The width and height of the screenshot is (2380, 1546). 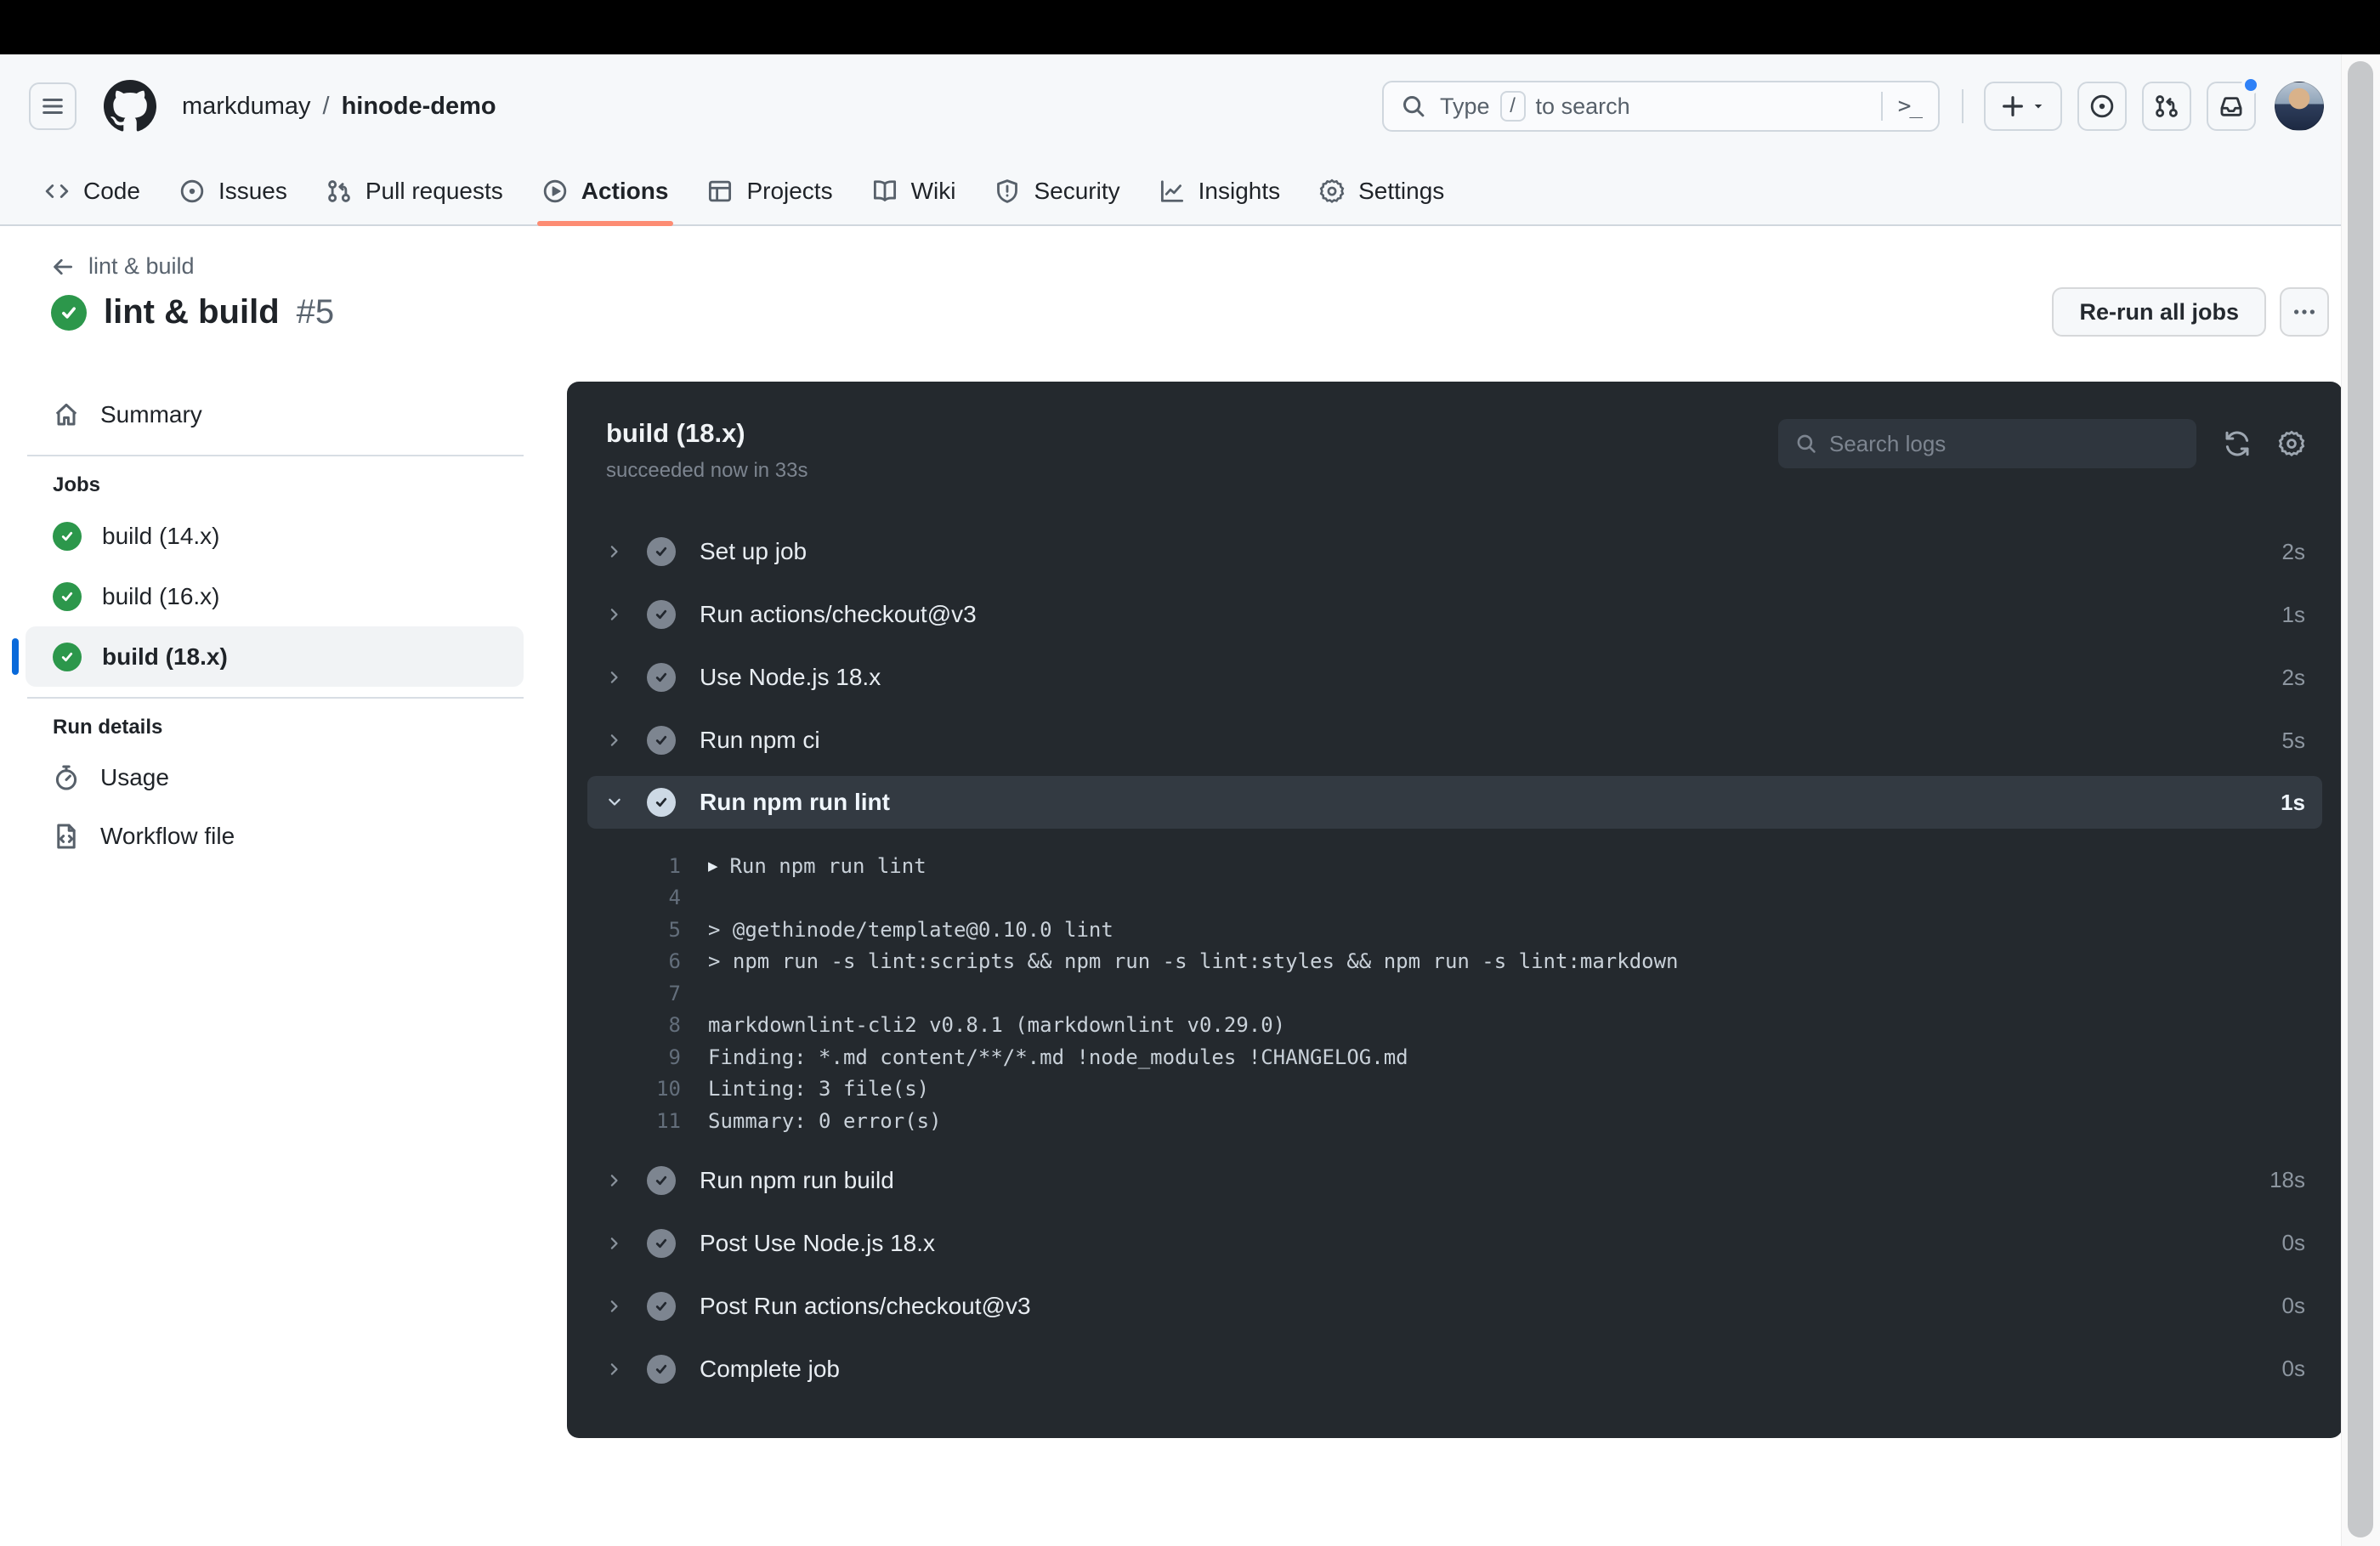 I want to click on issues-dashboard-button, so click(x=2102, y=106).